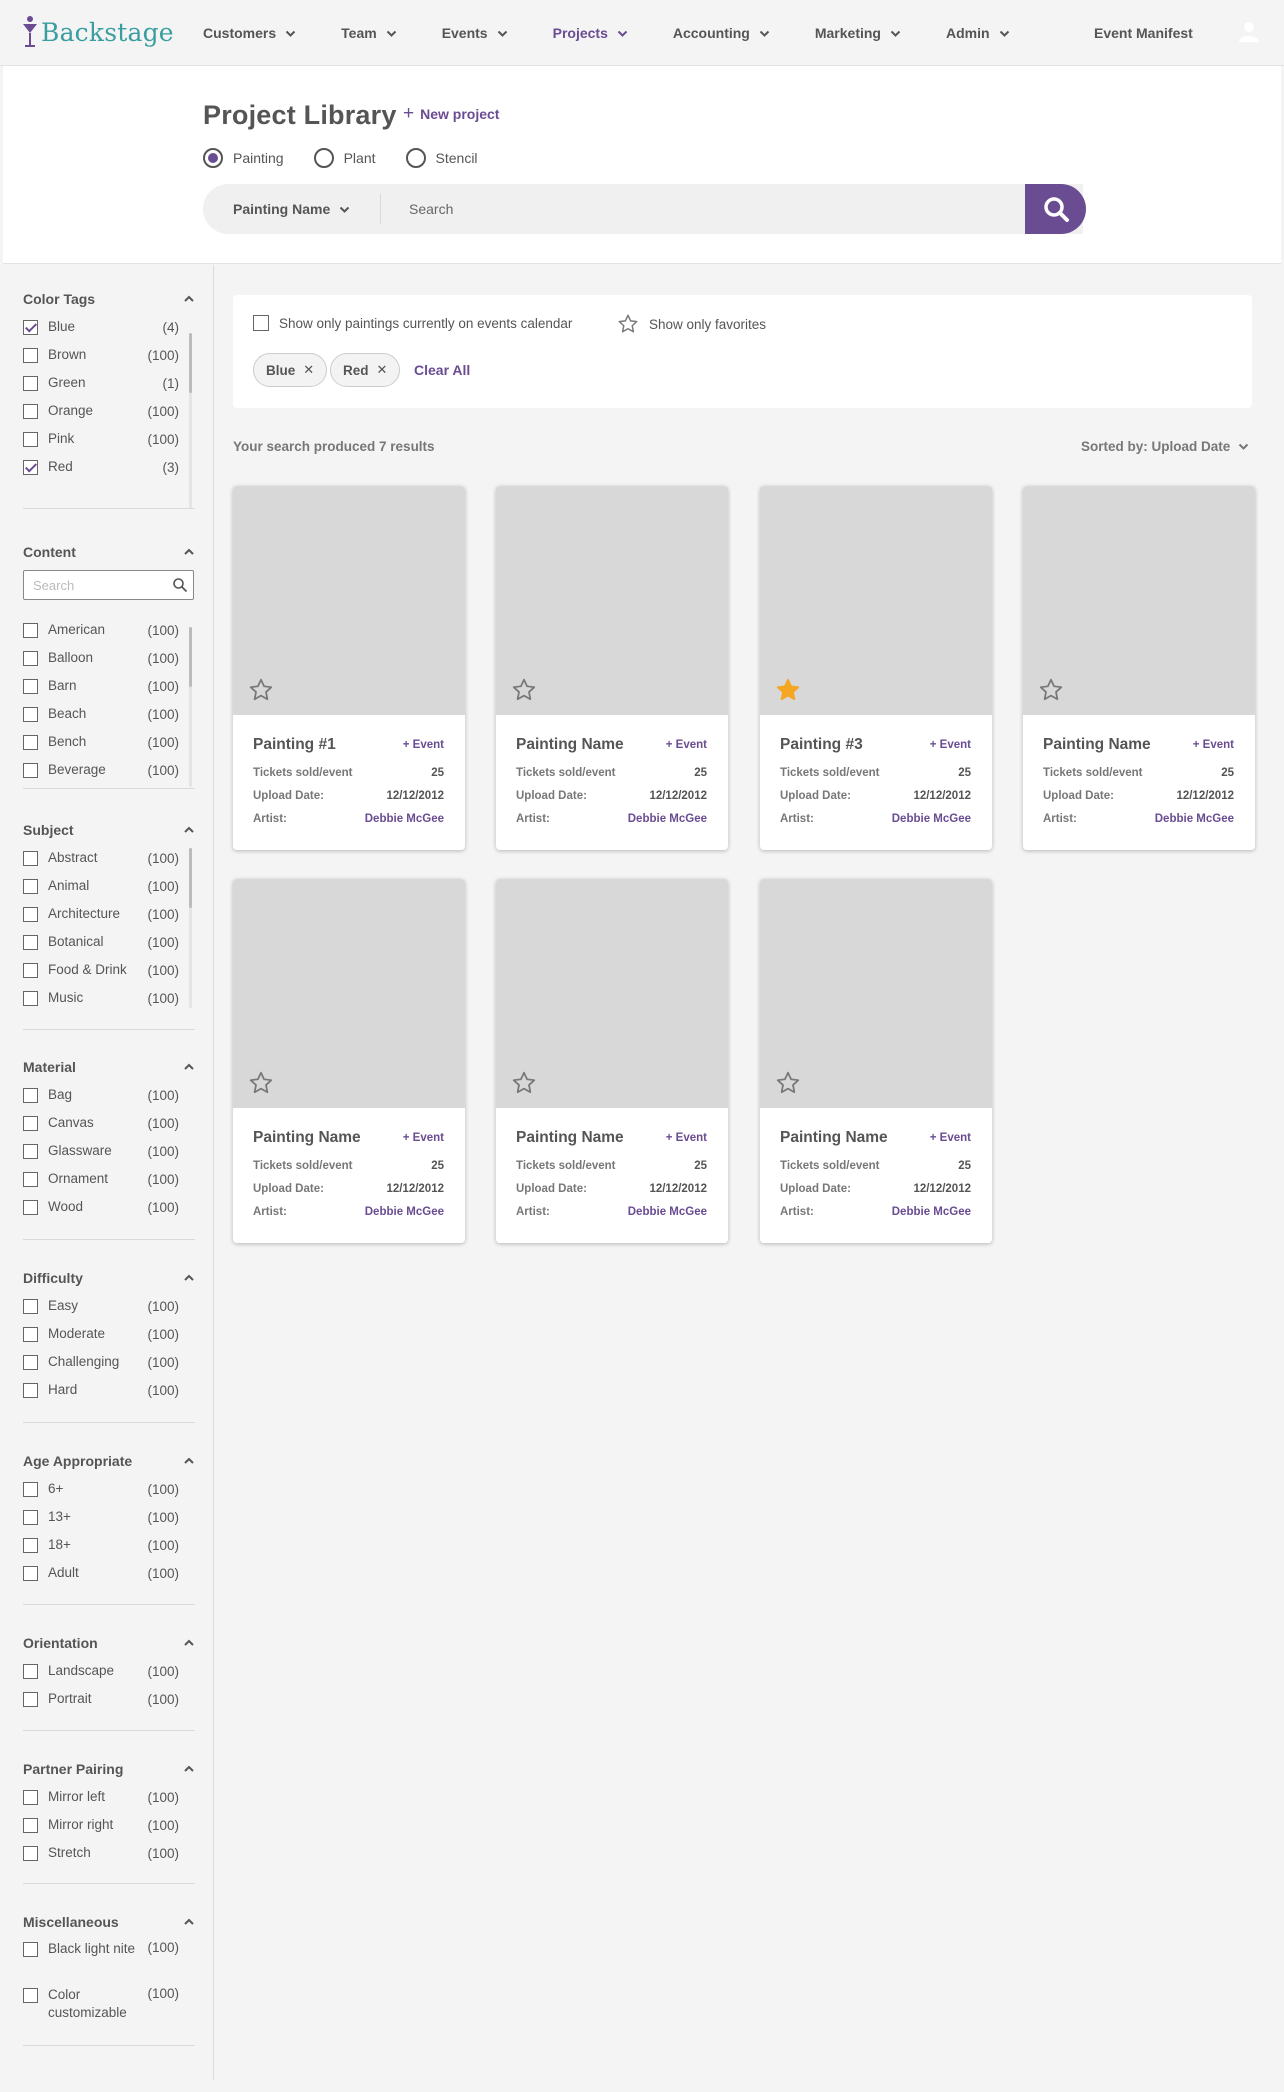  Describe the element at coordinates (109, 552) in the screenshot. I see `facet-header: Content` at that location.